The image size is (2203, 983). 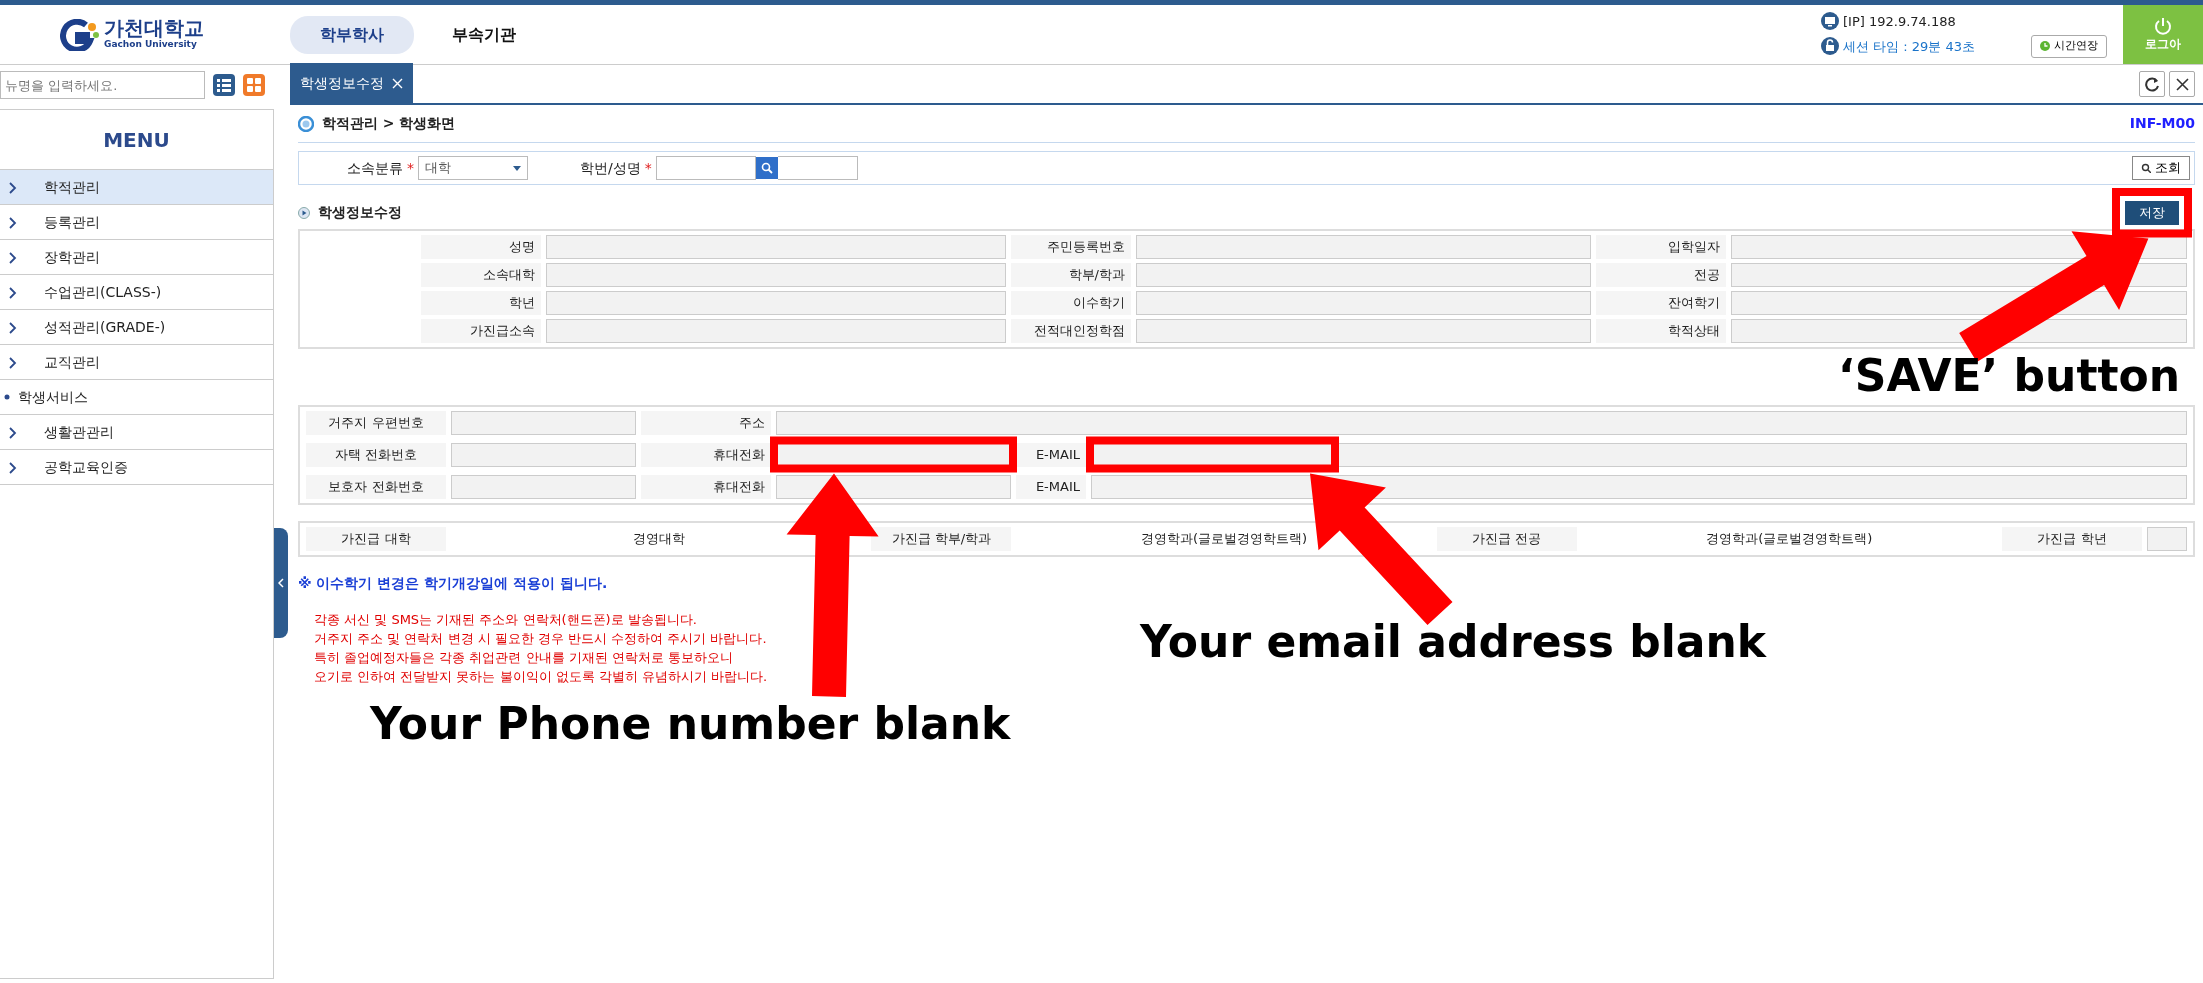 I want to click on dropdown-caret-icon, so click(x=517, y=168).